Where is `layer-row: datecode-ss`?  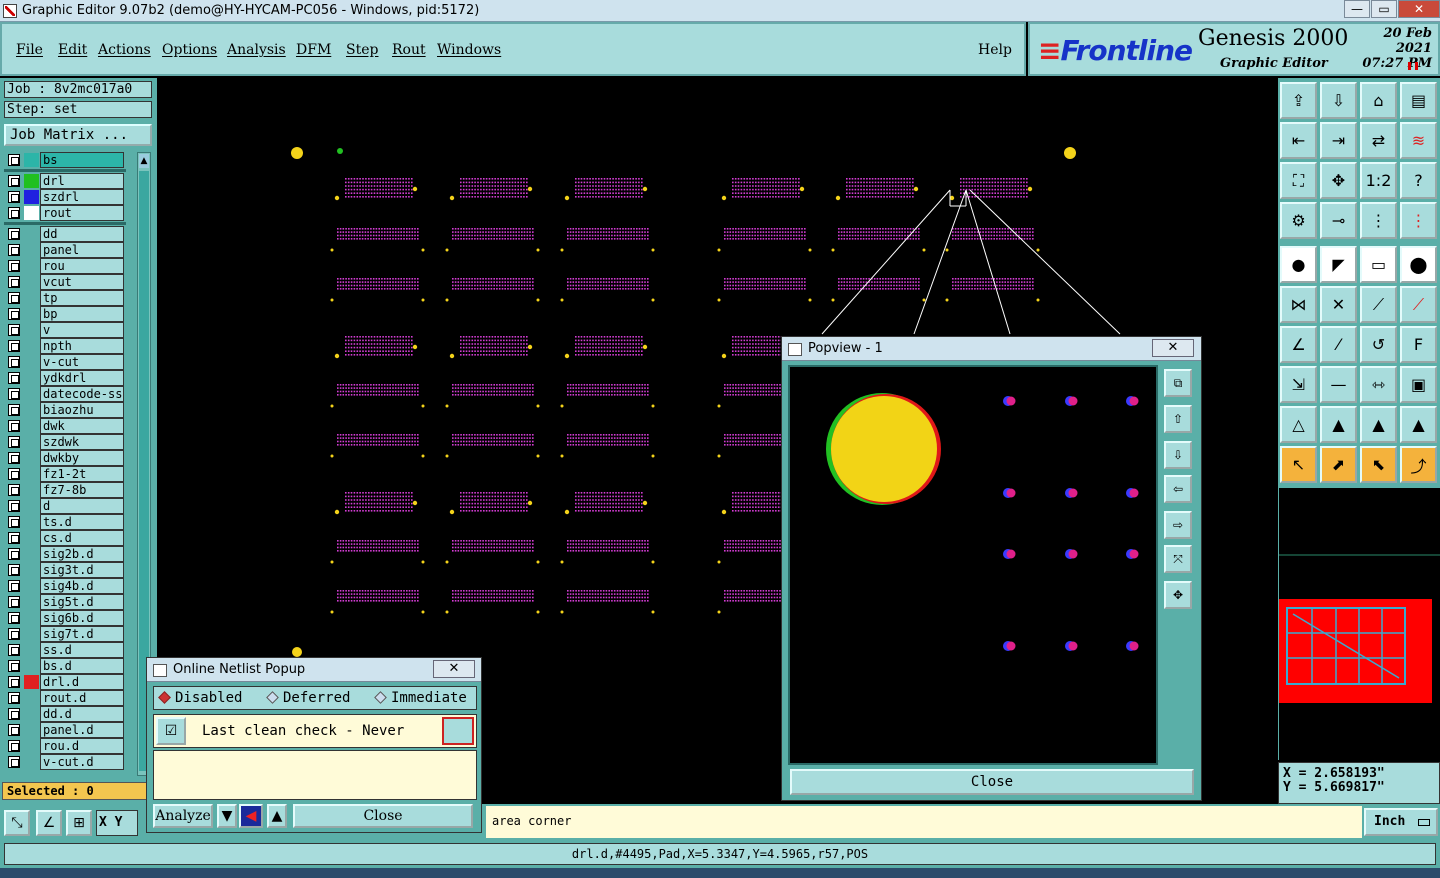 layer-row: datecode-ss is located at coordinates (65, 394).